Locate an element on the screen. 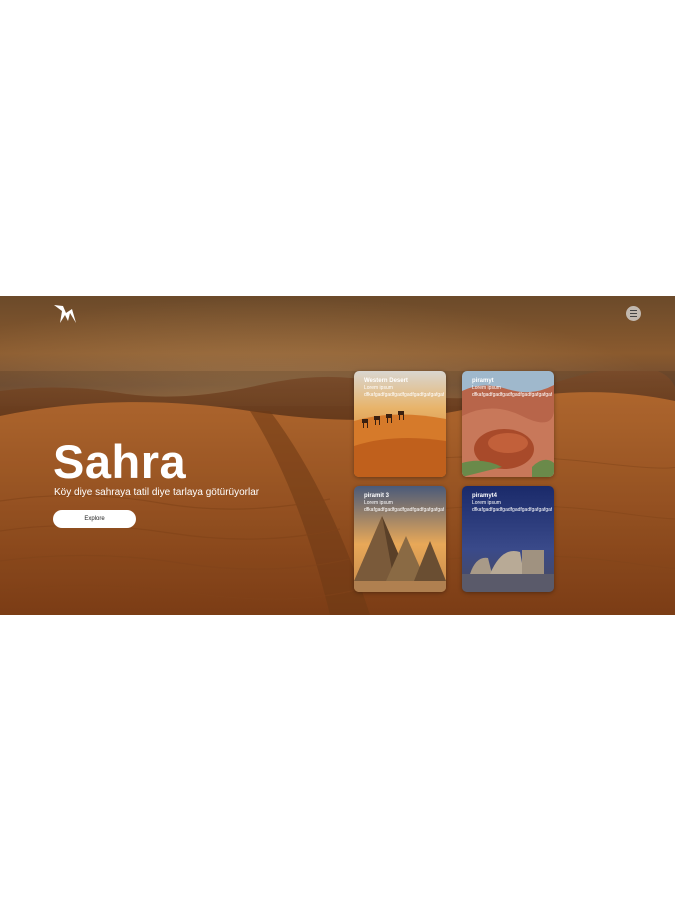 Image resolution: width=675 pixels, height=900 pixels. explore-button: Explore is located at coordinates (94, 519).